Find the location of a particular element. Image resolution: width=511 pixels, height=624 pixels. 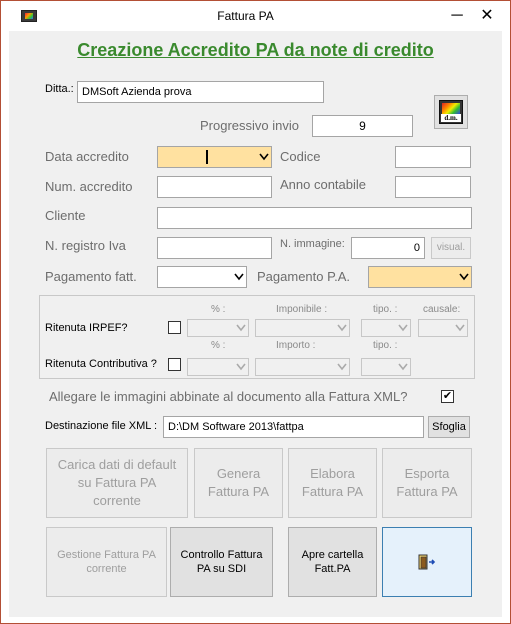

destinazione-label: Destinazione file XML : is located at coordinates (101, 426).